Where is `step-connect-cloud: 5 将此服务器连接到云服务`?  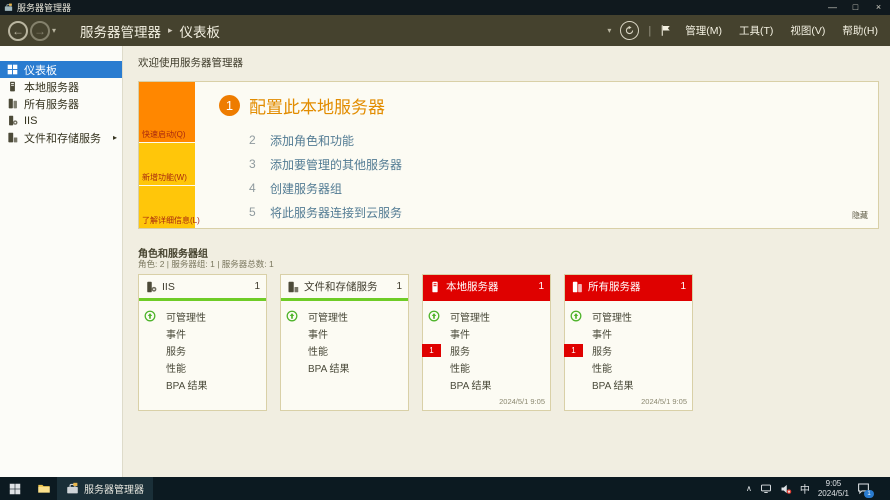 step-connect-cloud: 5 将此服务器连接到云服务 is located at coordinates (325, 212).